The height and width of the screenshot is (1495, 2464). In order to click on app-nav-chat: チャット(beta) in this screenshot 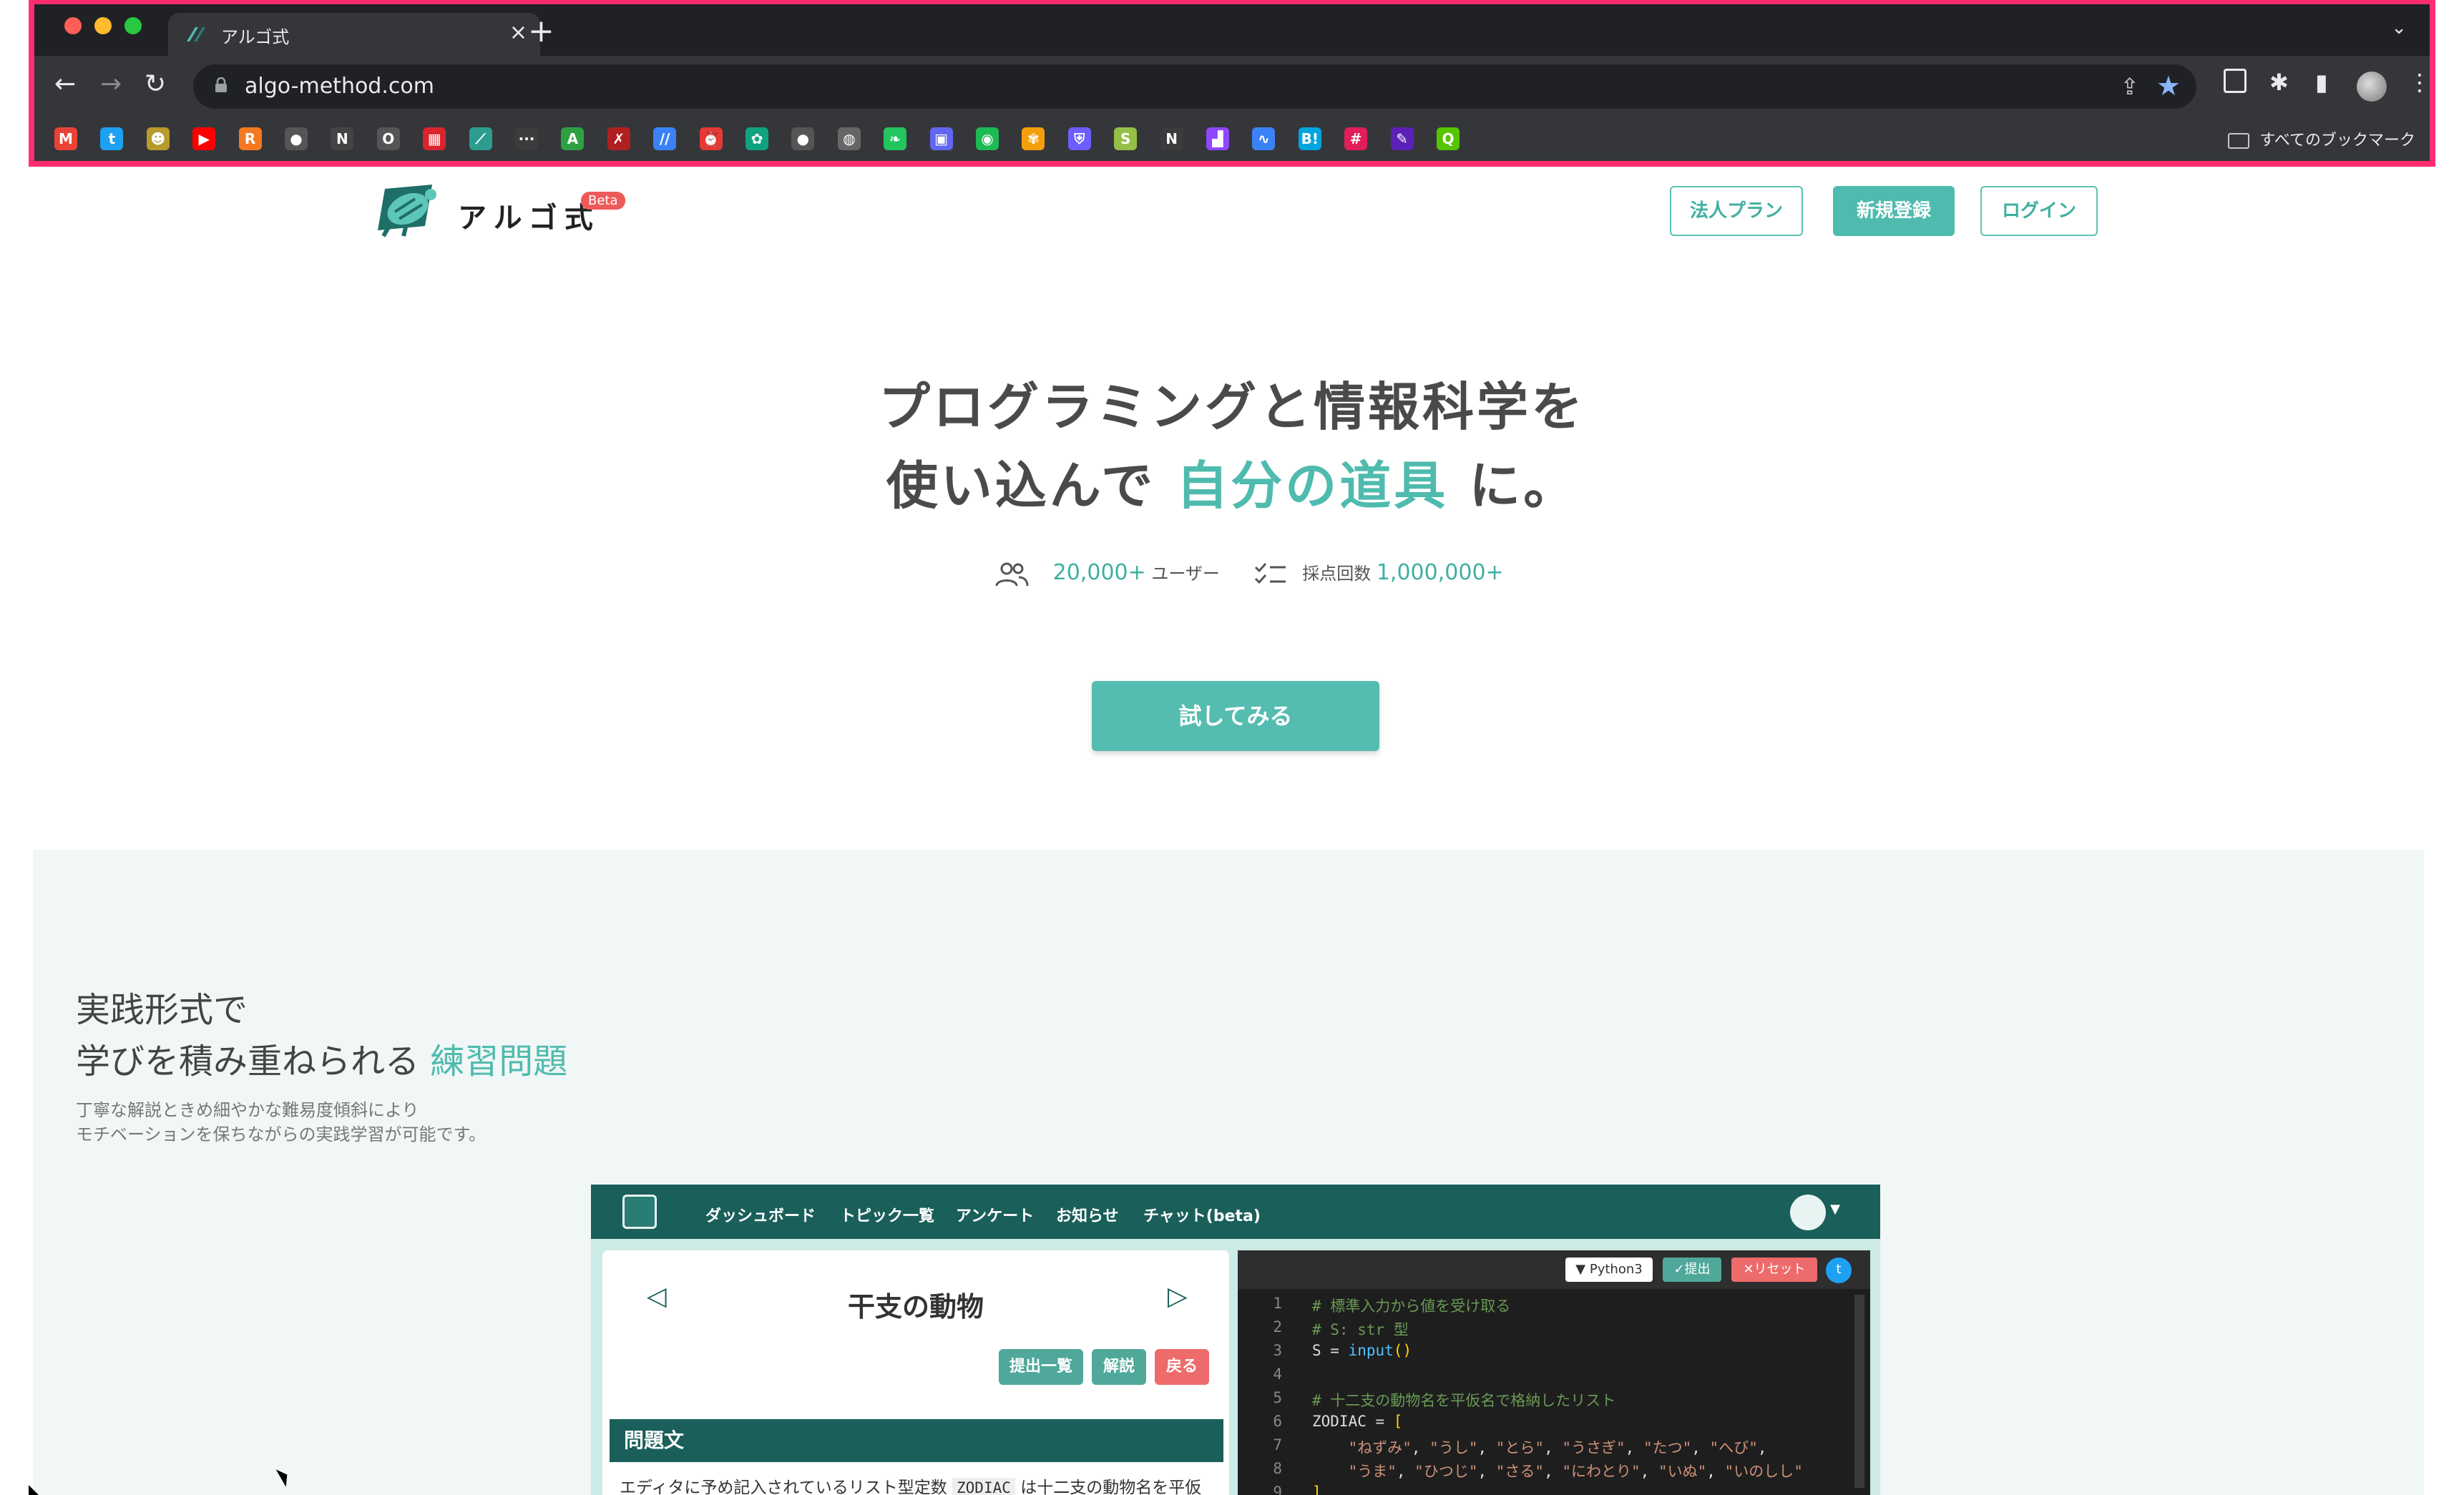, I will do `click(1202, 1216)`.